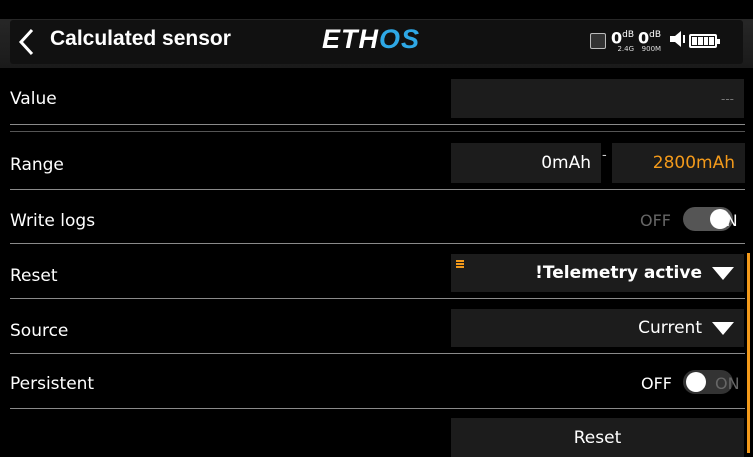  I want to click on back-icon, so click(27, 42).